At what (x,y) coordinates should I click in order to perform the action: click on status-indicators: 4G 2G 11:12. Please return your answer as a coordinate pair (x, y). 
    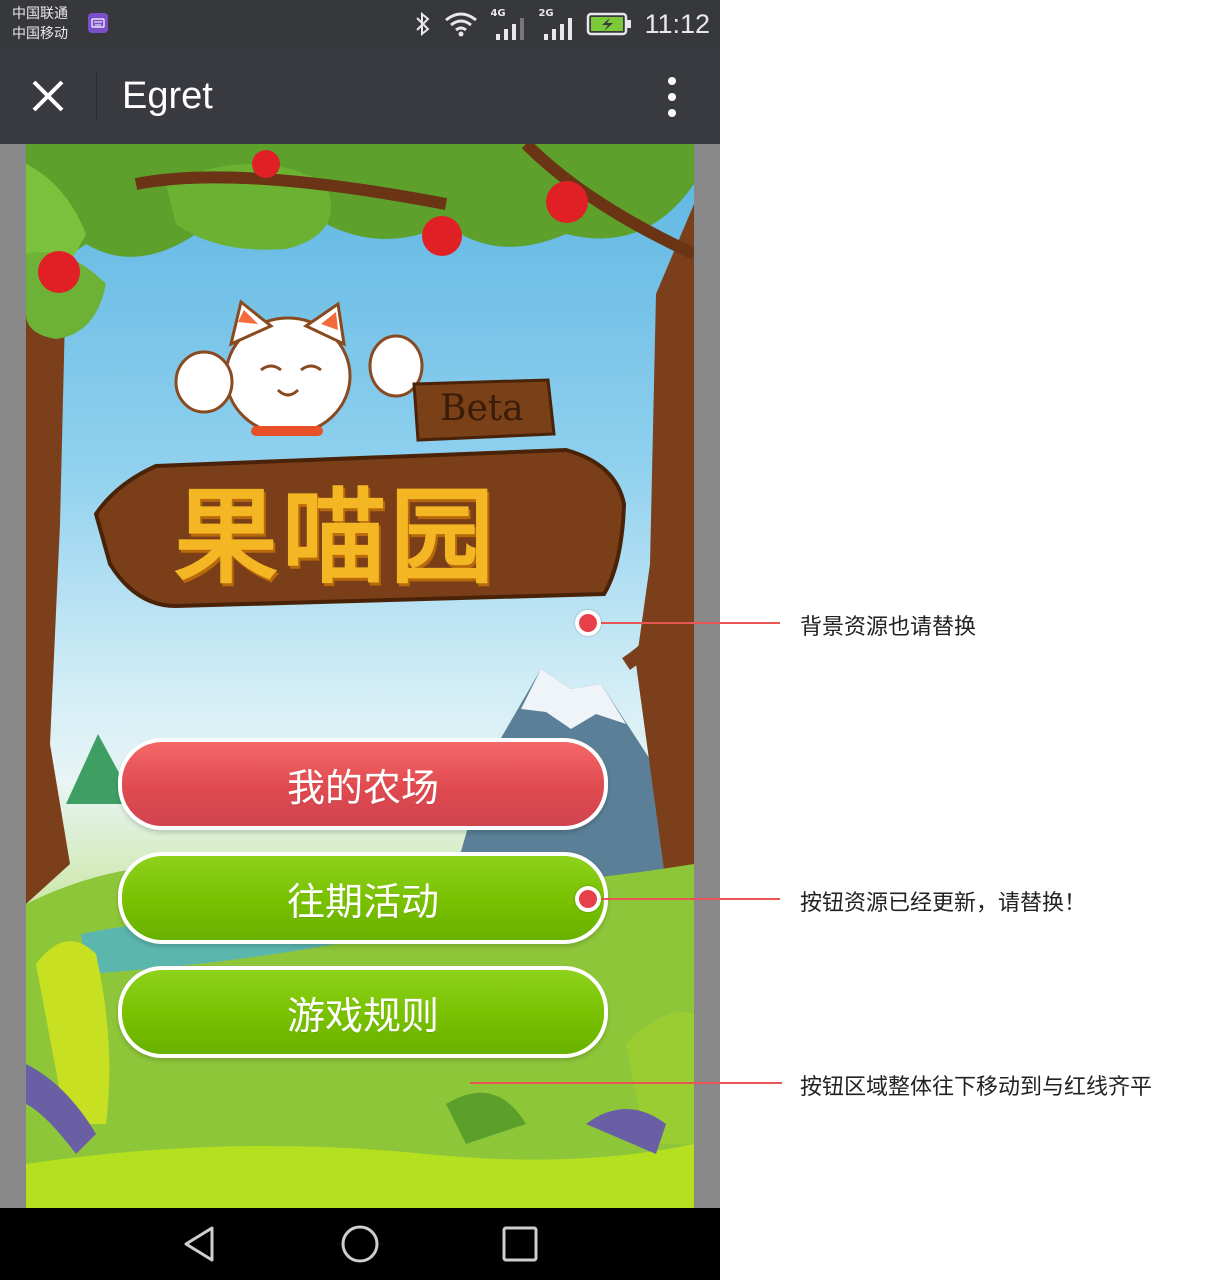
    Looking at the image, I should click on (562, 24).